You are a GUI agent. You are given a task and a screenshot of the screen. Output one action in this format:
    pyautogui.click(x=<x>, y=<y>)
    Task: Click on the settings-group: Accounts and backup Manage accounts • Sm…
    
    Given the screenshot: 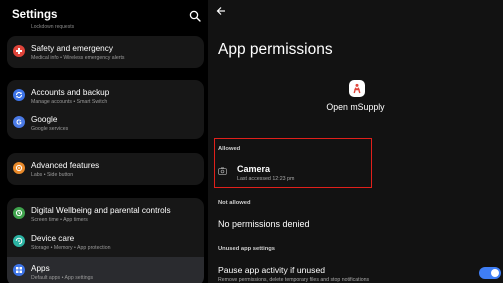 What is the action you would take?
    pyautogui.click(x=105, y=109)
    